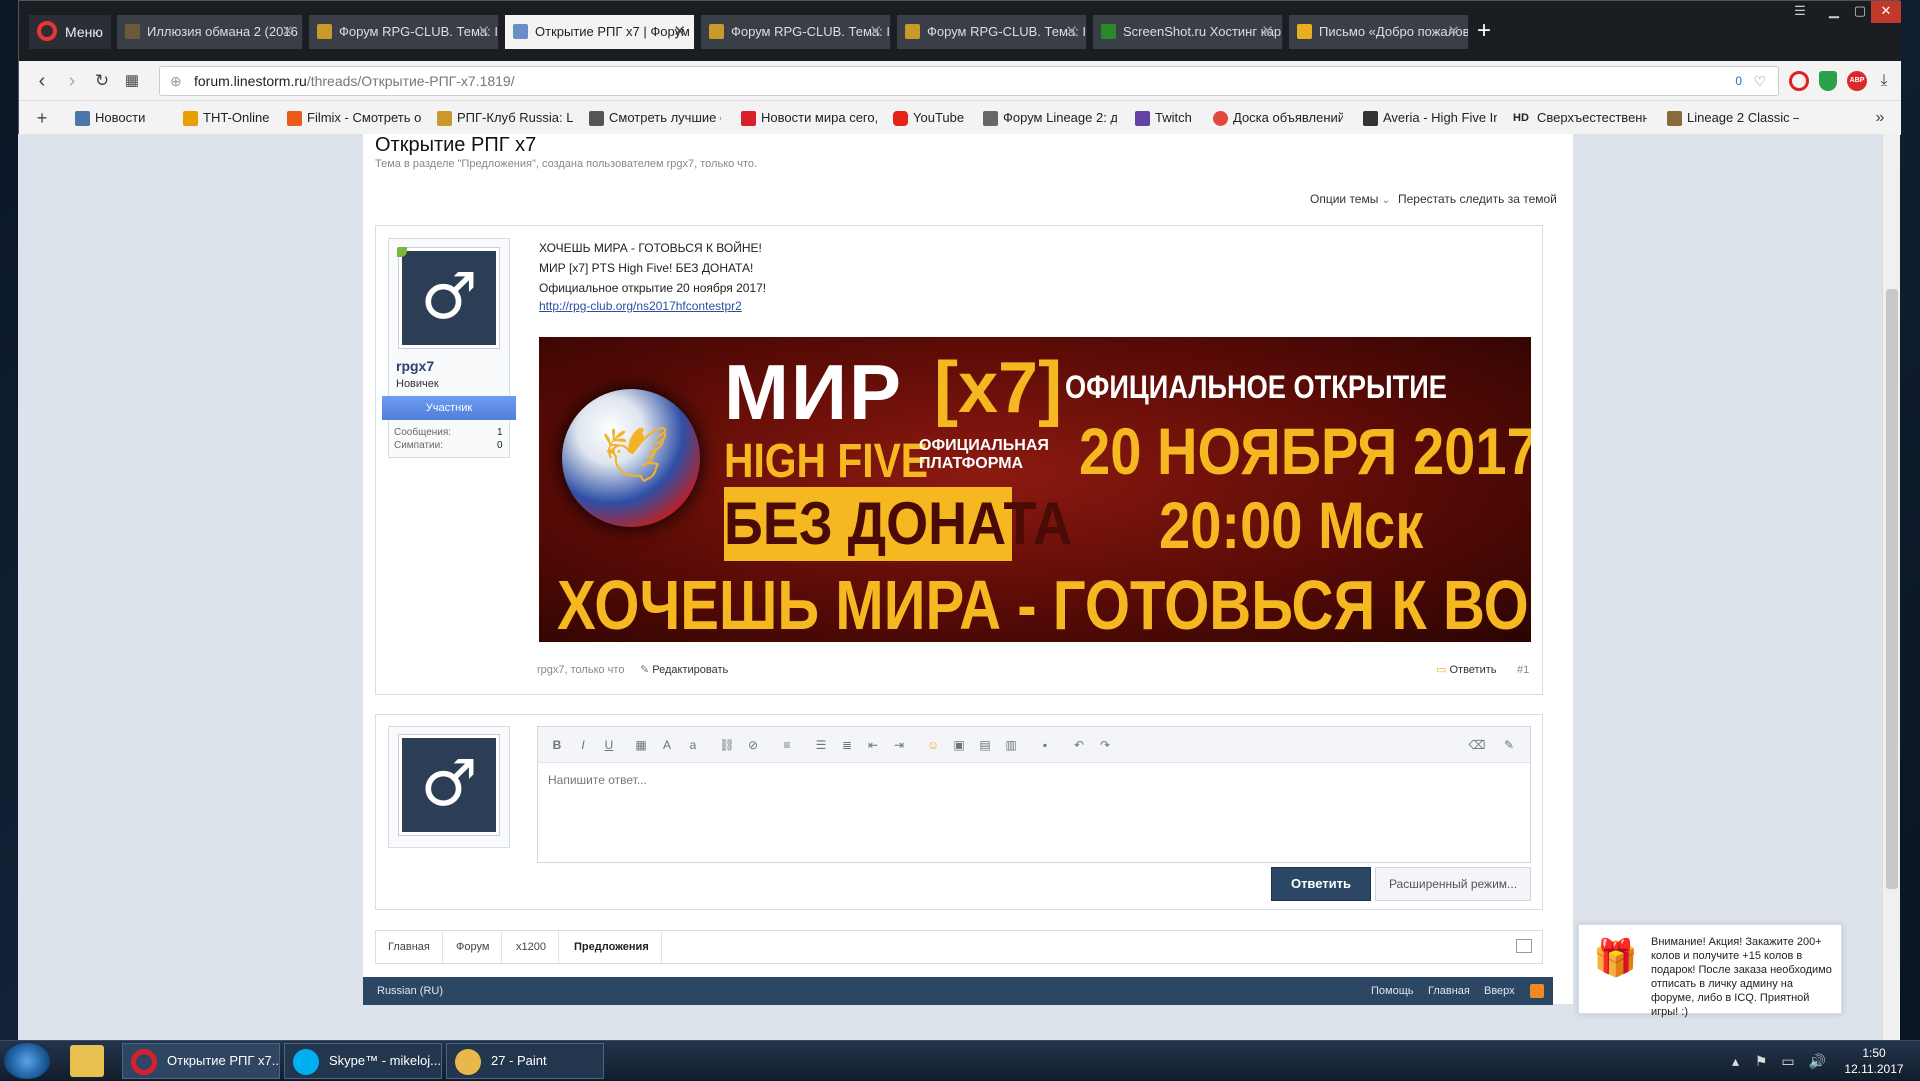  I want to click on thread-tools-menu: Опции темы ⌄, so click(1350, 199).